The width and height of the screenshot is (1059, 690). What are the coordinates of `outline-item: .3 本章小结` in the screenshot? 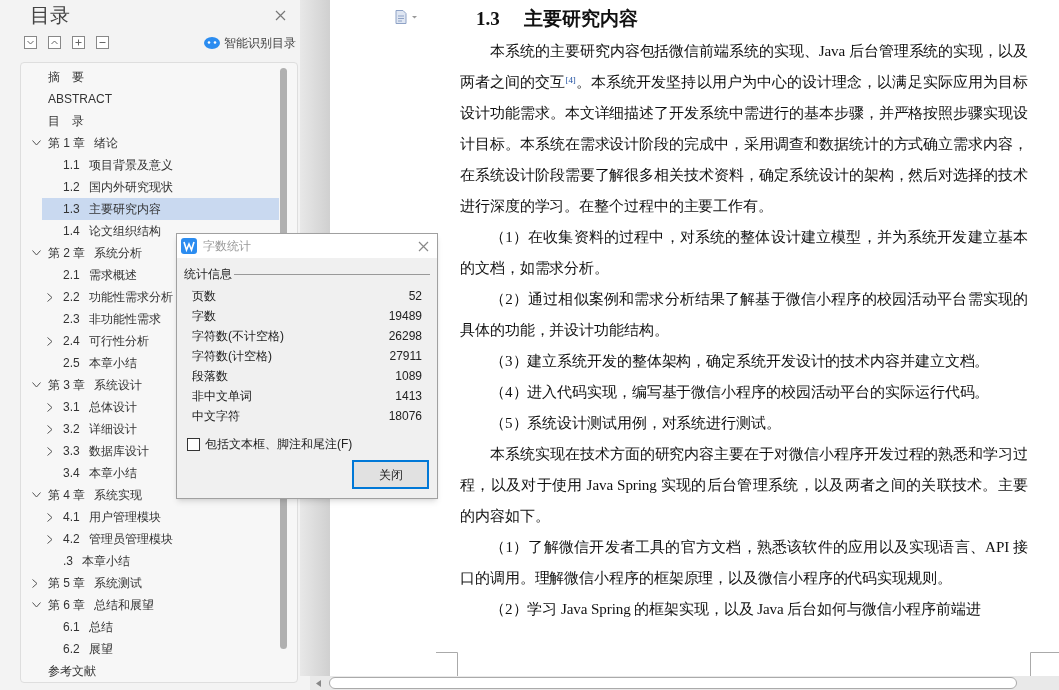 It's located at (160, 561).